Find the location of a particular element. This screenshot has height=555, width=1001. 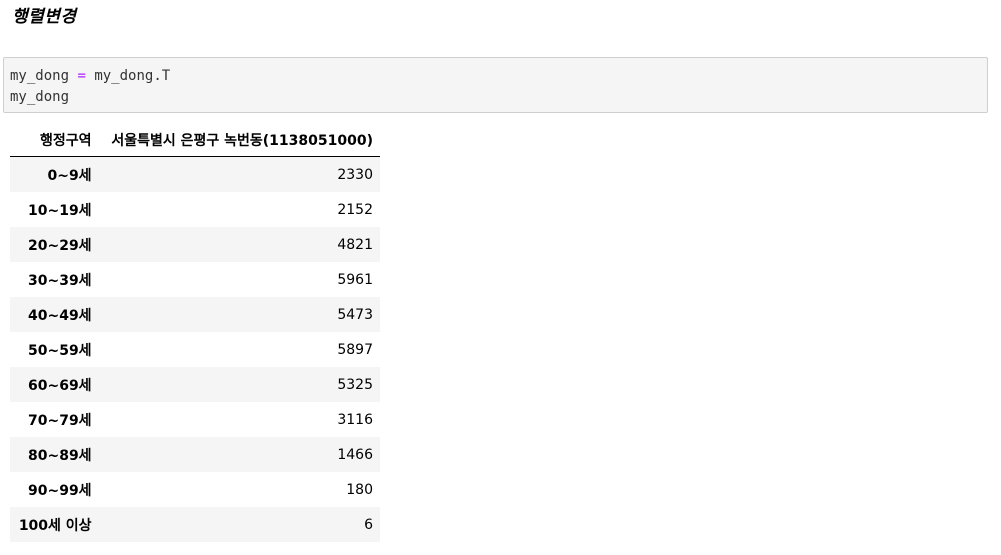

row-value: 1466 is located at coordinates (355, 454).